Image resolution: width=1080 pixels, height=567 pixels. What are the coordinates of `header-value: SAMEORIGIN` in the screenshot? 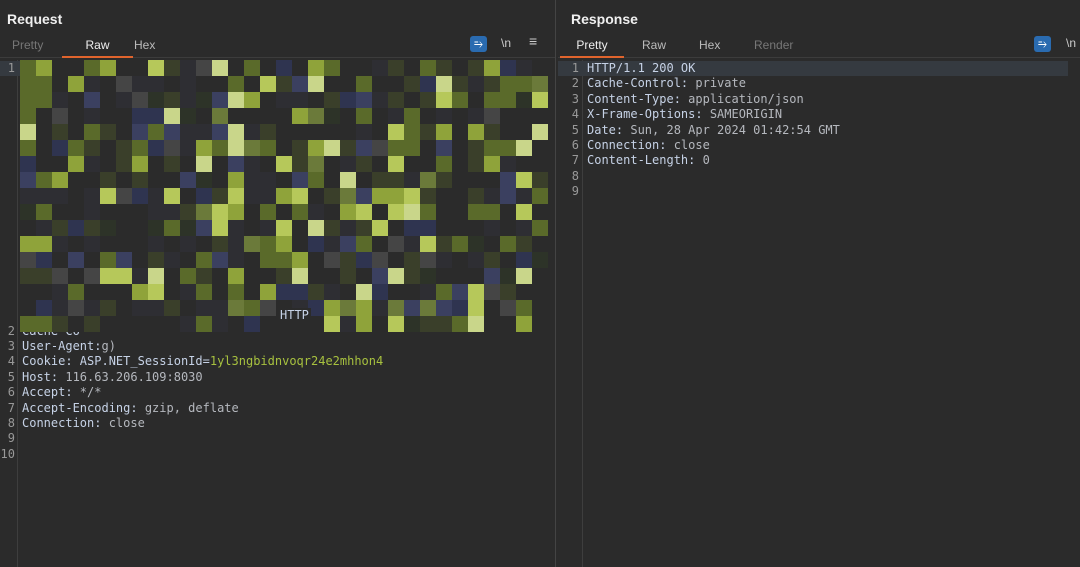 It's located at (742, 114).